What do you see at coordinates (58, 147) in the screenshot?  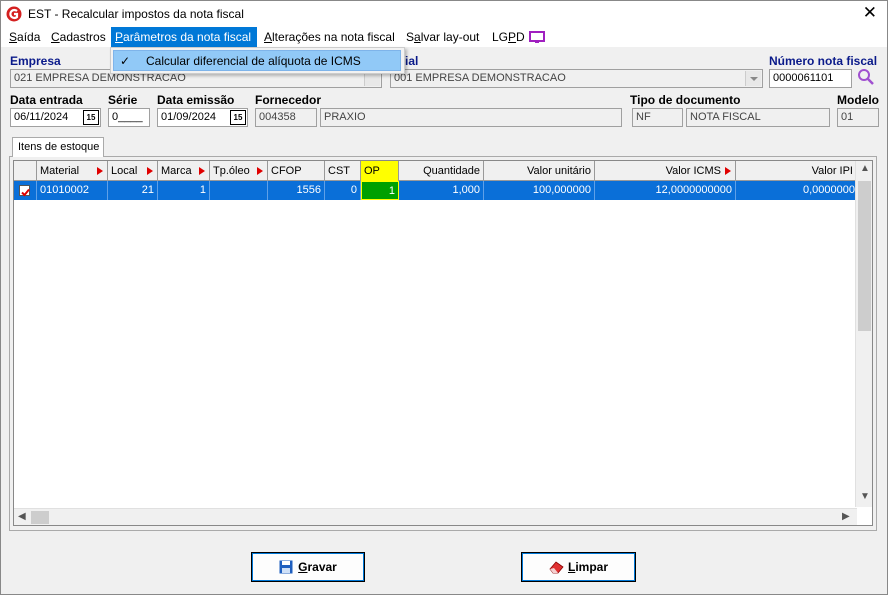 I see `tab-itens-estoque: Itens de estoque` at bounding box center [58, 147].